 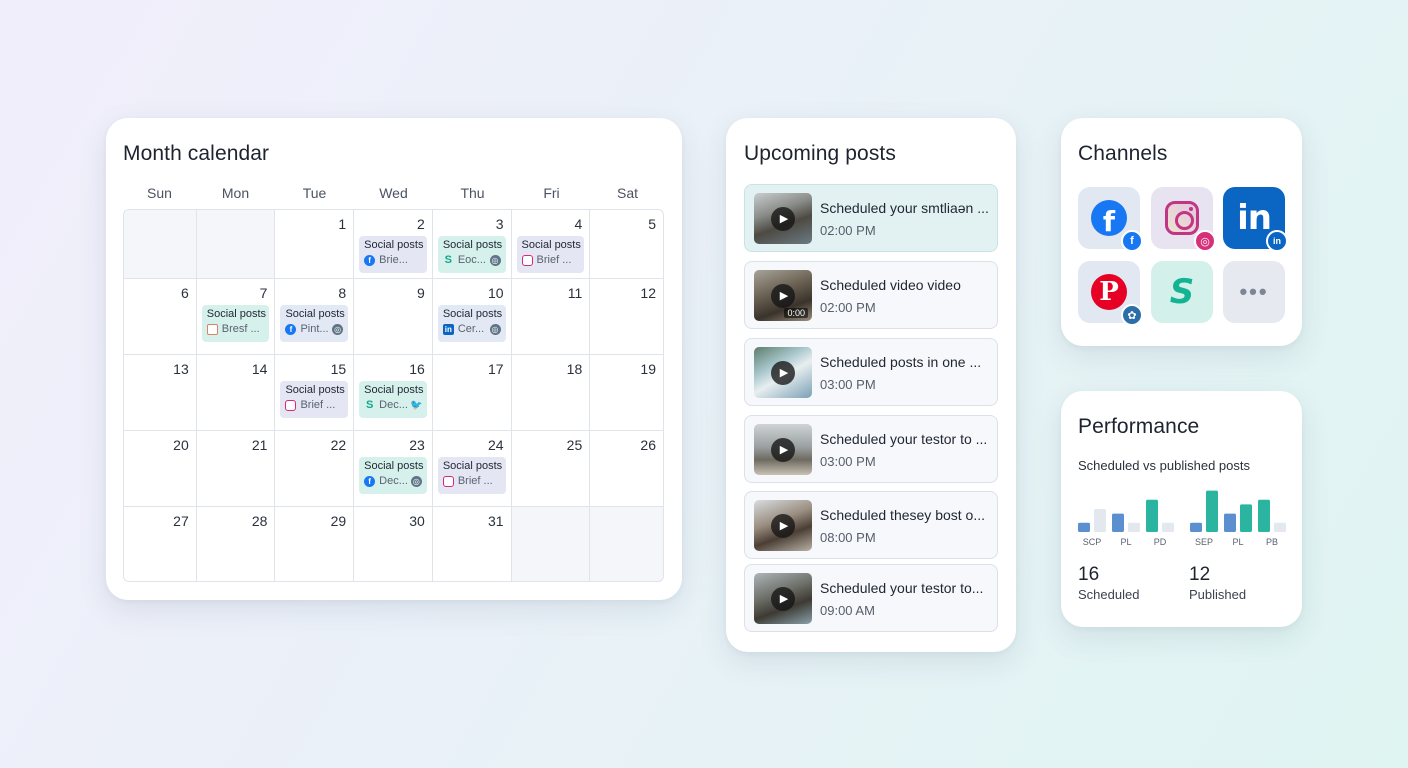 I want to click on weekday-tue: Tue, so click(x=314, y=193).